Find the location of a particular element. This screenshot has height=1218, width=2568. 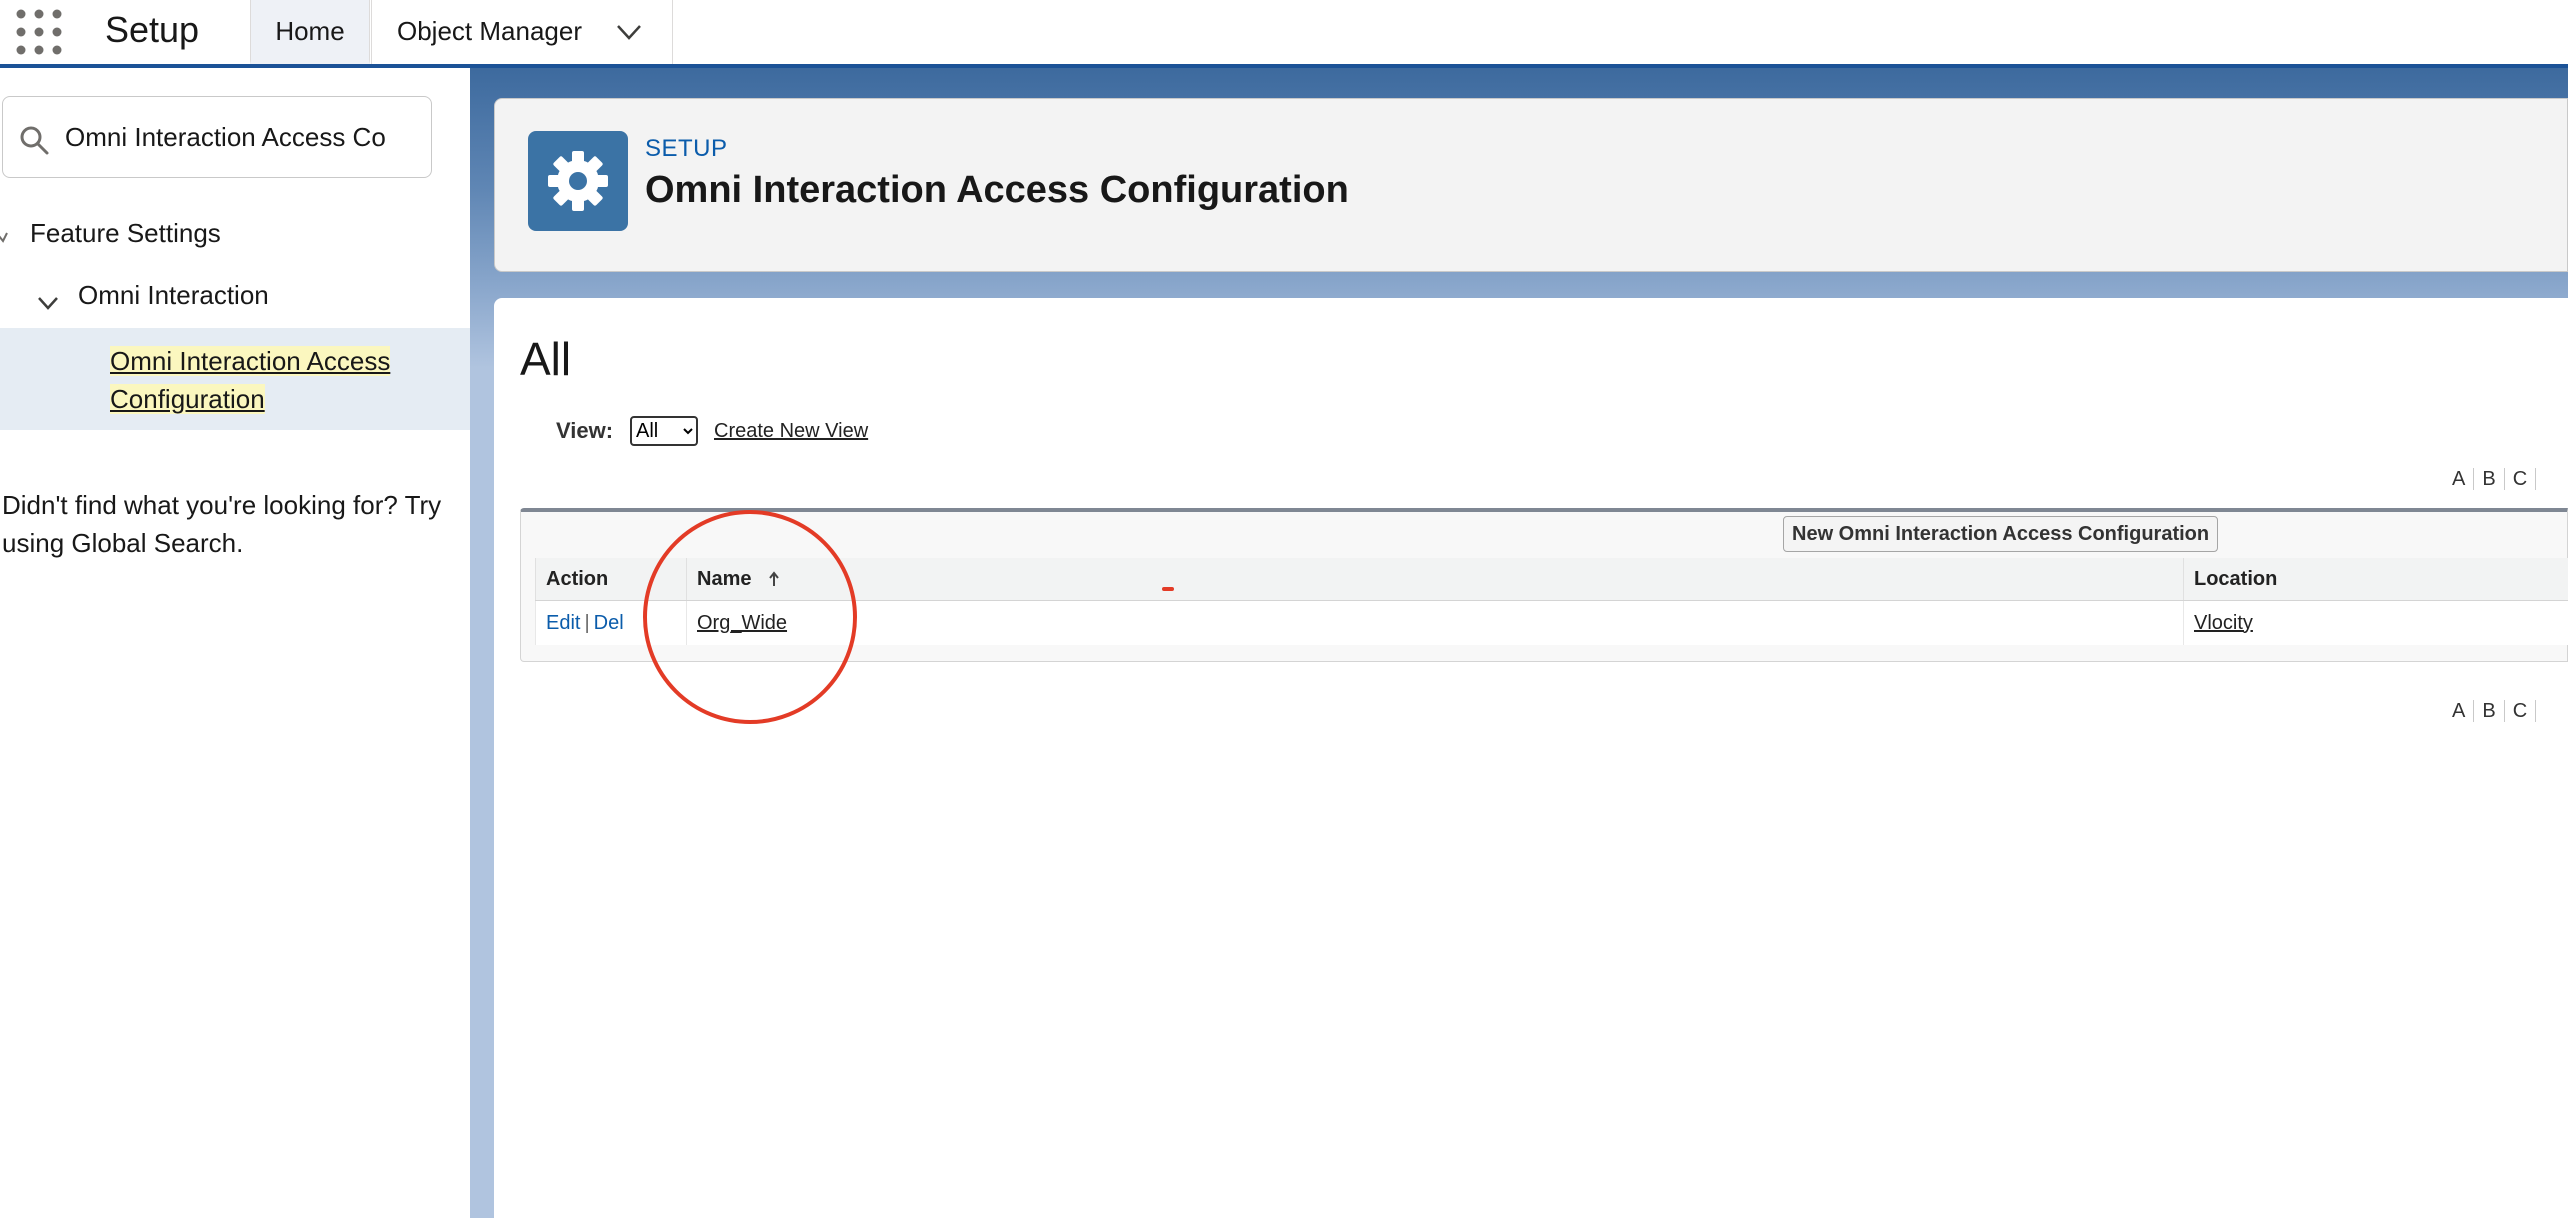

tab-object-manager: Object Manager is located at coordinates (522, 32).